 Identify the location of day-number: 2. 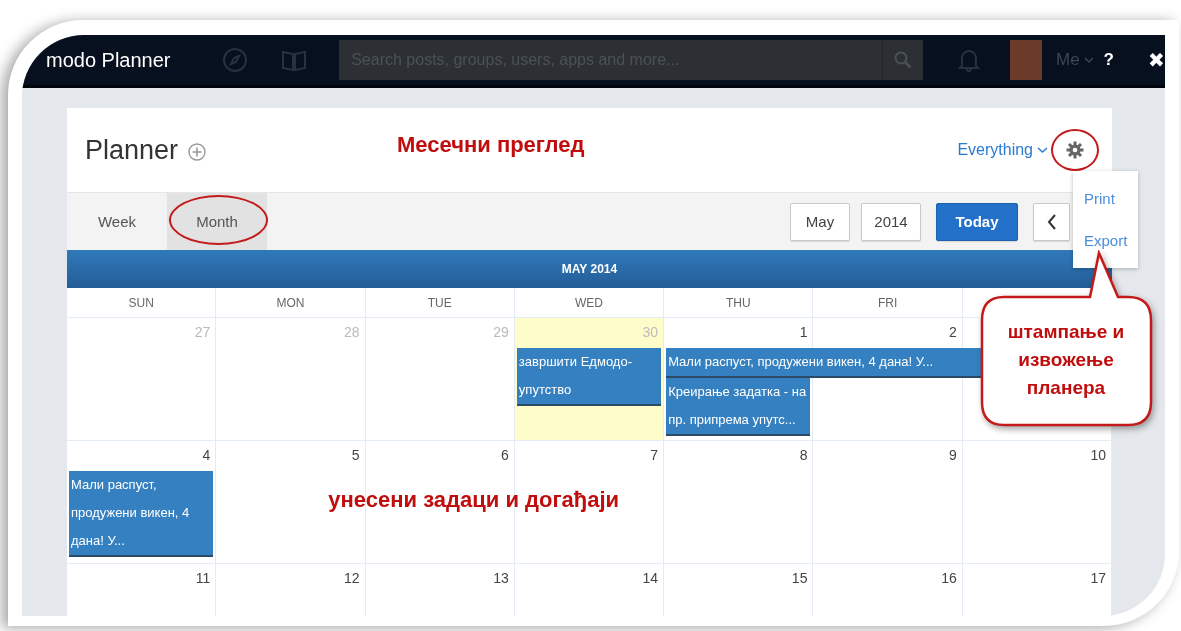
(952, 332).